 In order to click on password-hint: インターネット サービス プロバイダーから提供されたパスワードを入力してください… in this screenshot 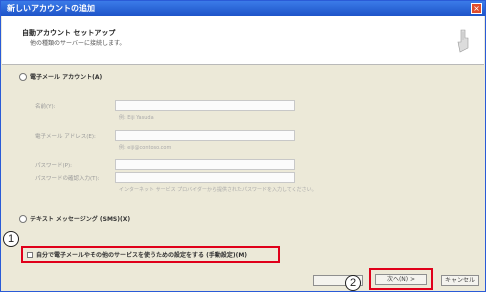, I will do `click(218, 190)`.